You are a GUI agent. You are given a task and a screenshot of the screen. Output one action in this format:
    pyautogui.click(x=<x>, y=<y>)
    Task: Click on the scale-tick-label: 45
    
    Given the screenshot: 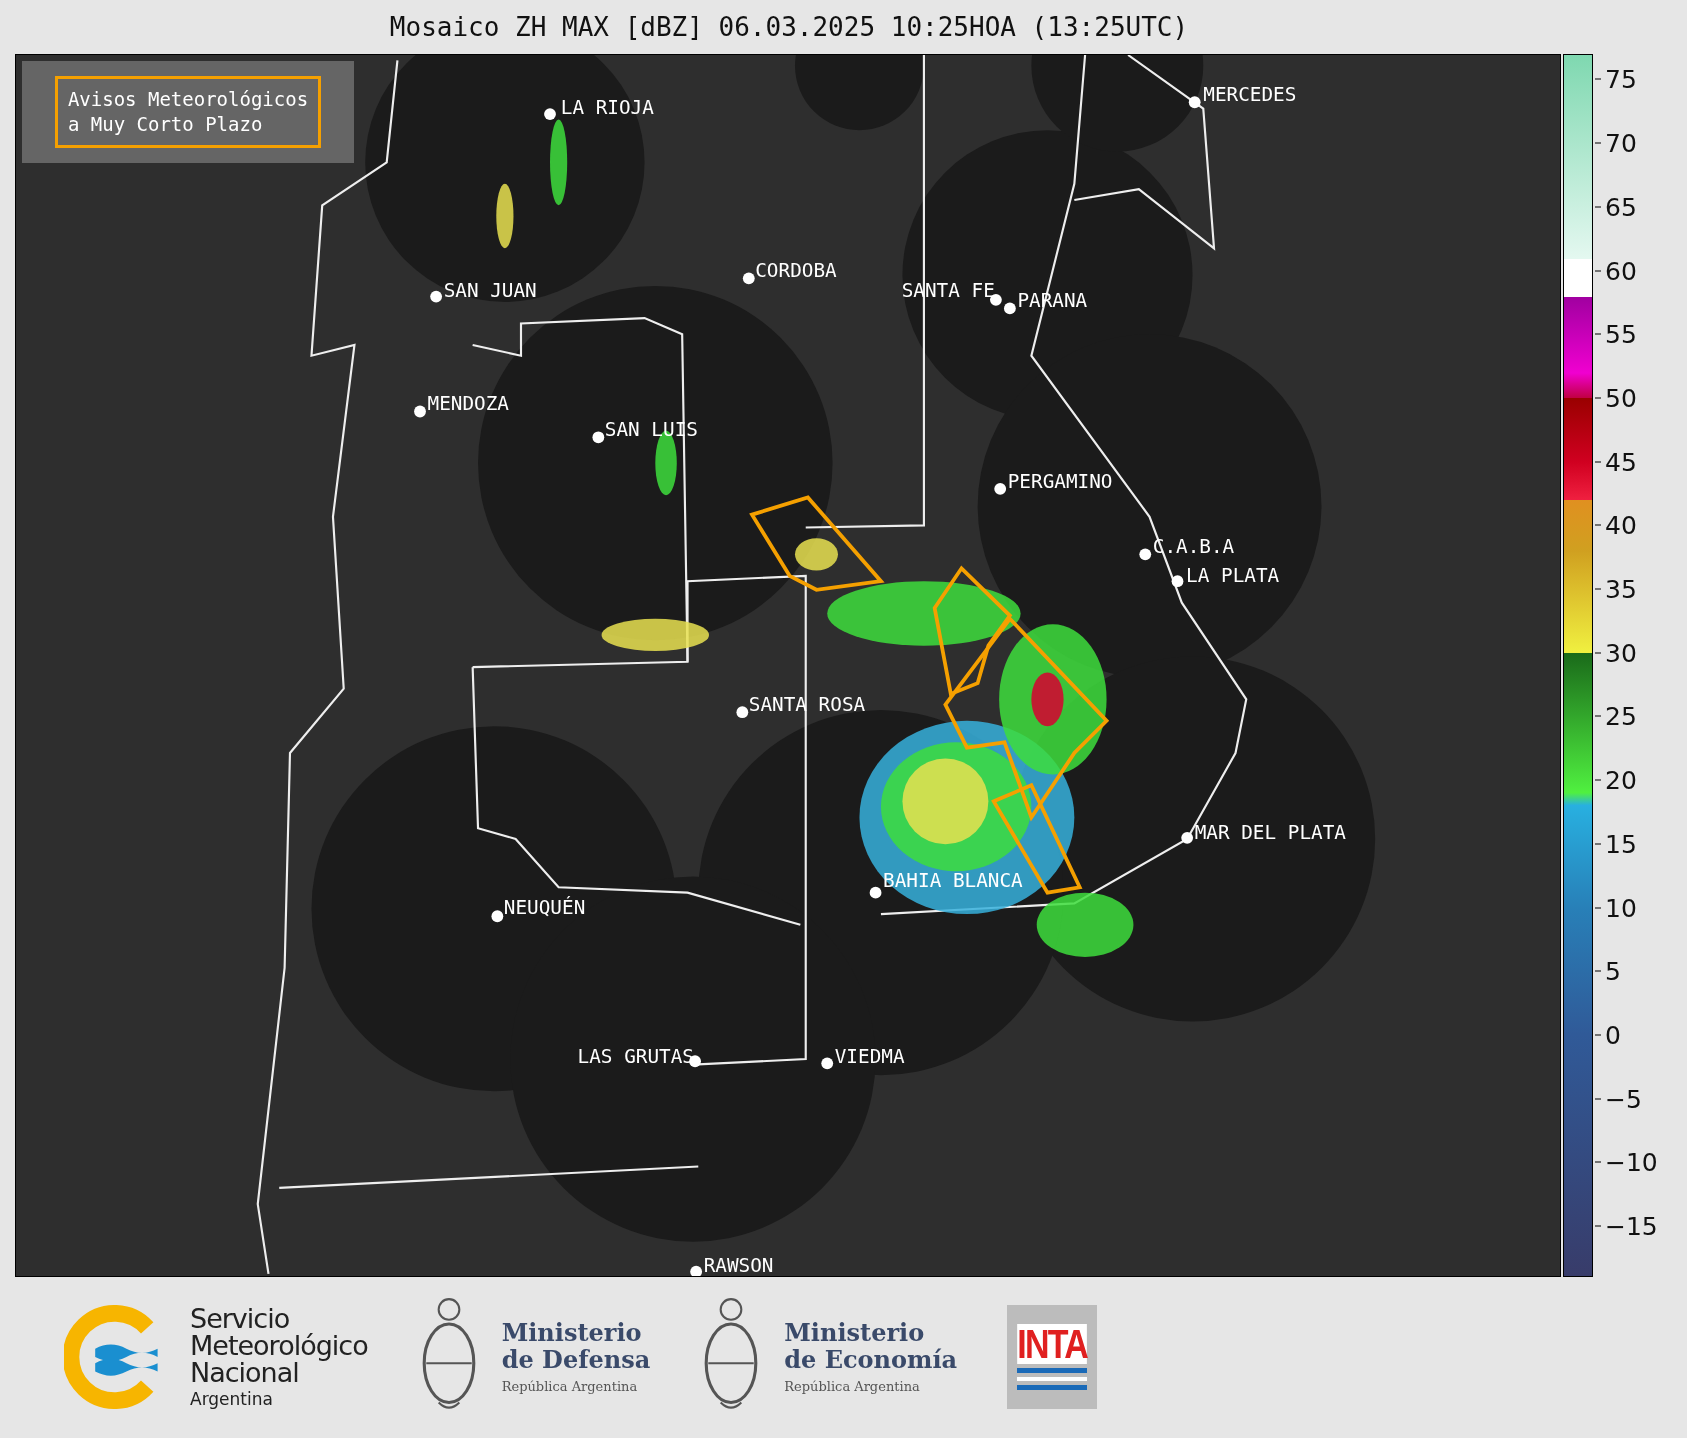 What is the action you would take?
    pyautogui.click(x=1621, y=462)
    